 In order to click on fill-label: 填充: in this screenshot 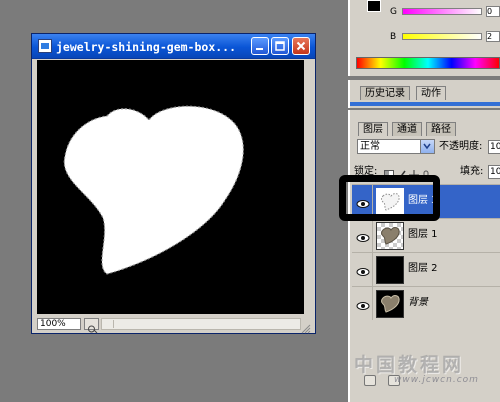, I will do `click(472, 171)`.